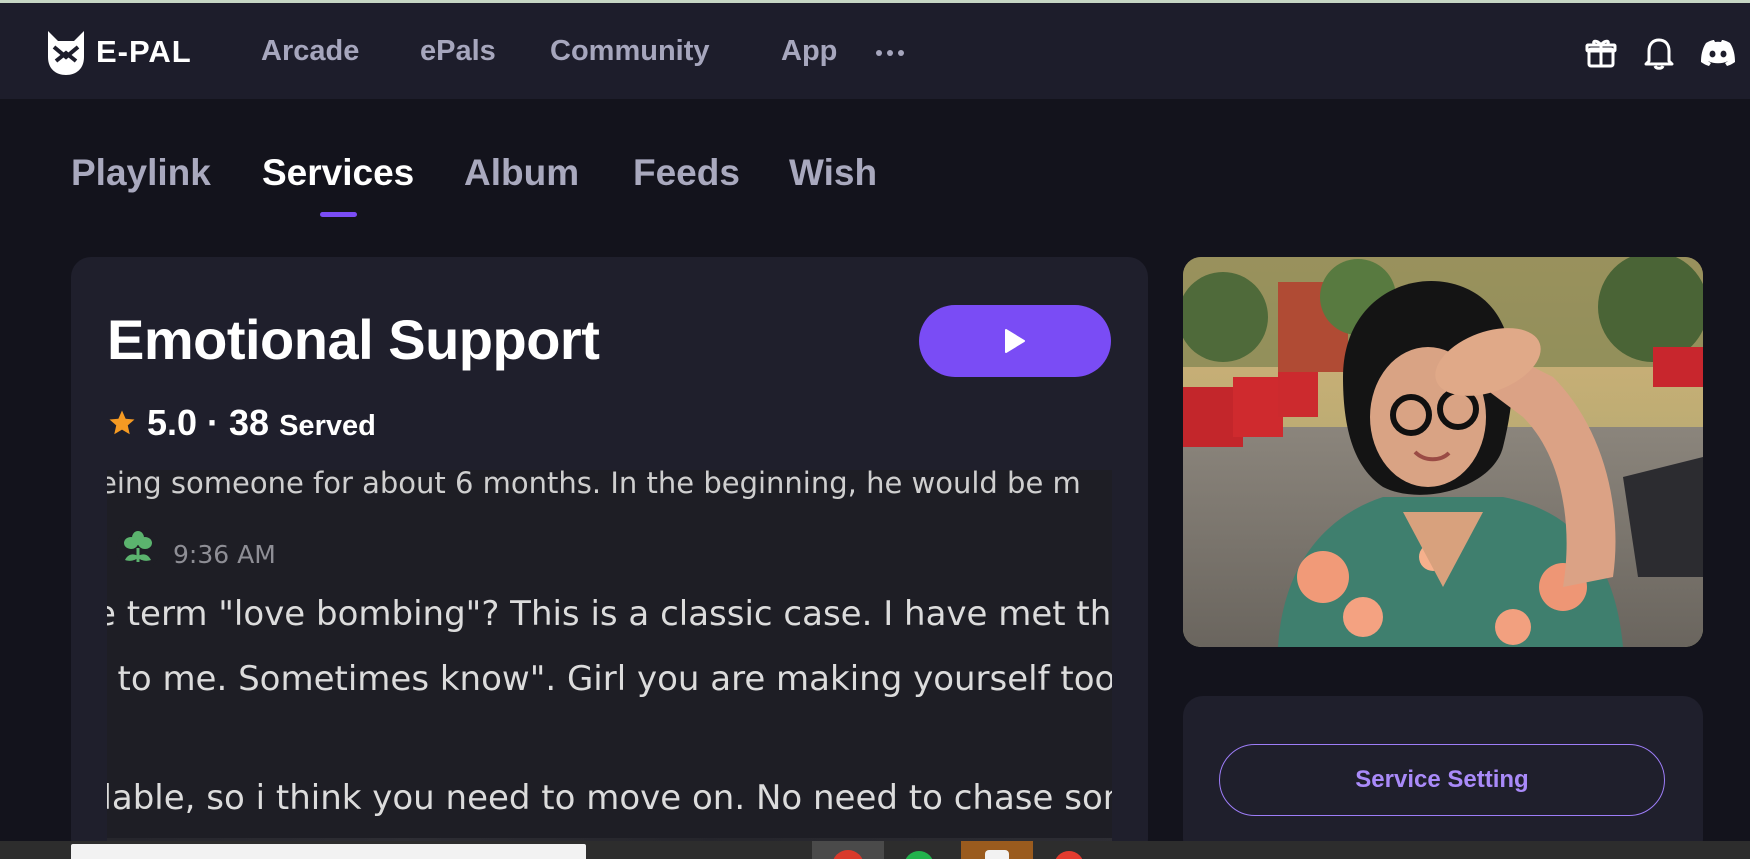  I want to click on more-dots-icon, so click(896, 53).